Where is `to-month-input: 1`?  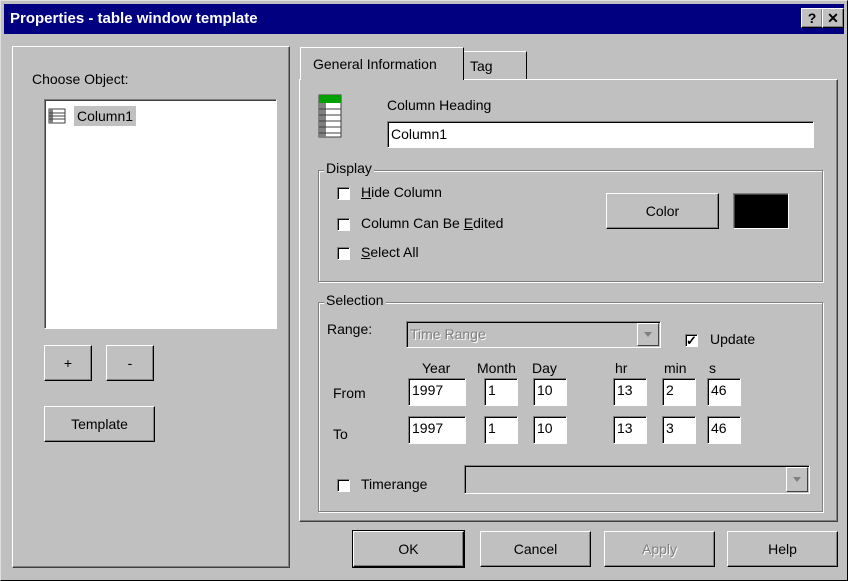 to-month-input: 1 is located at coordinates (501, 430).